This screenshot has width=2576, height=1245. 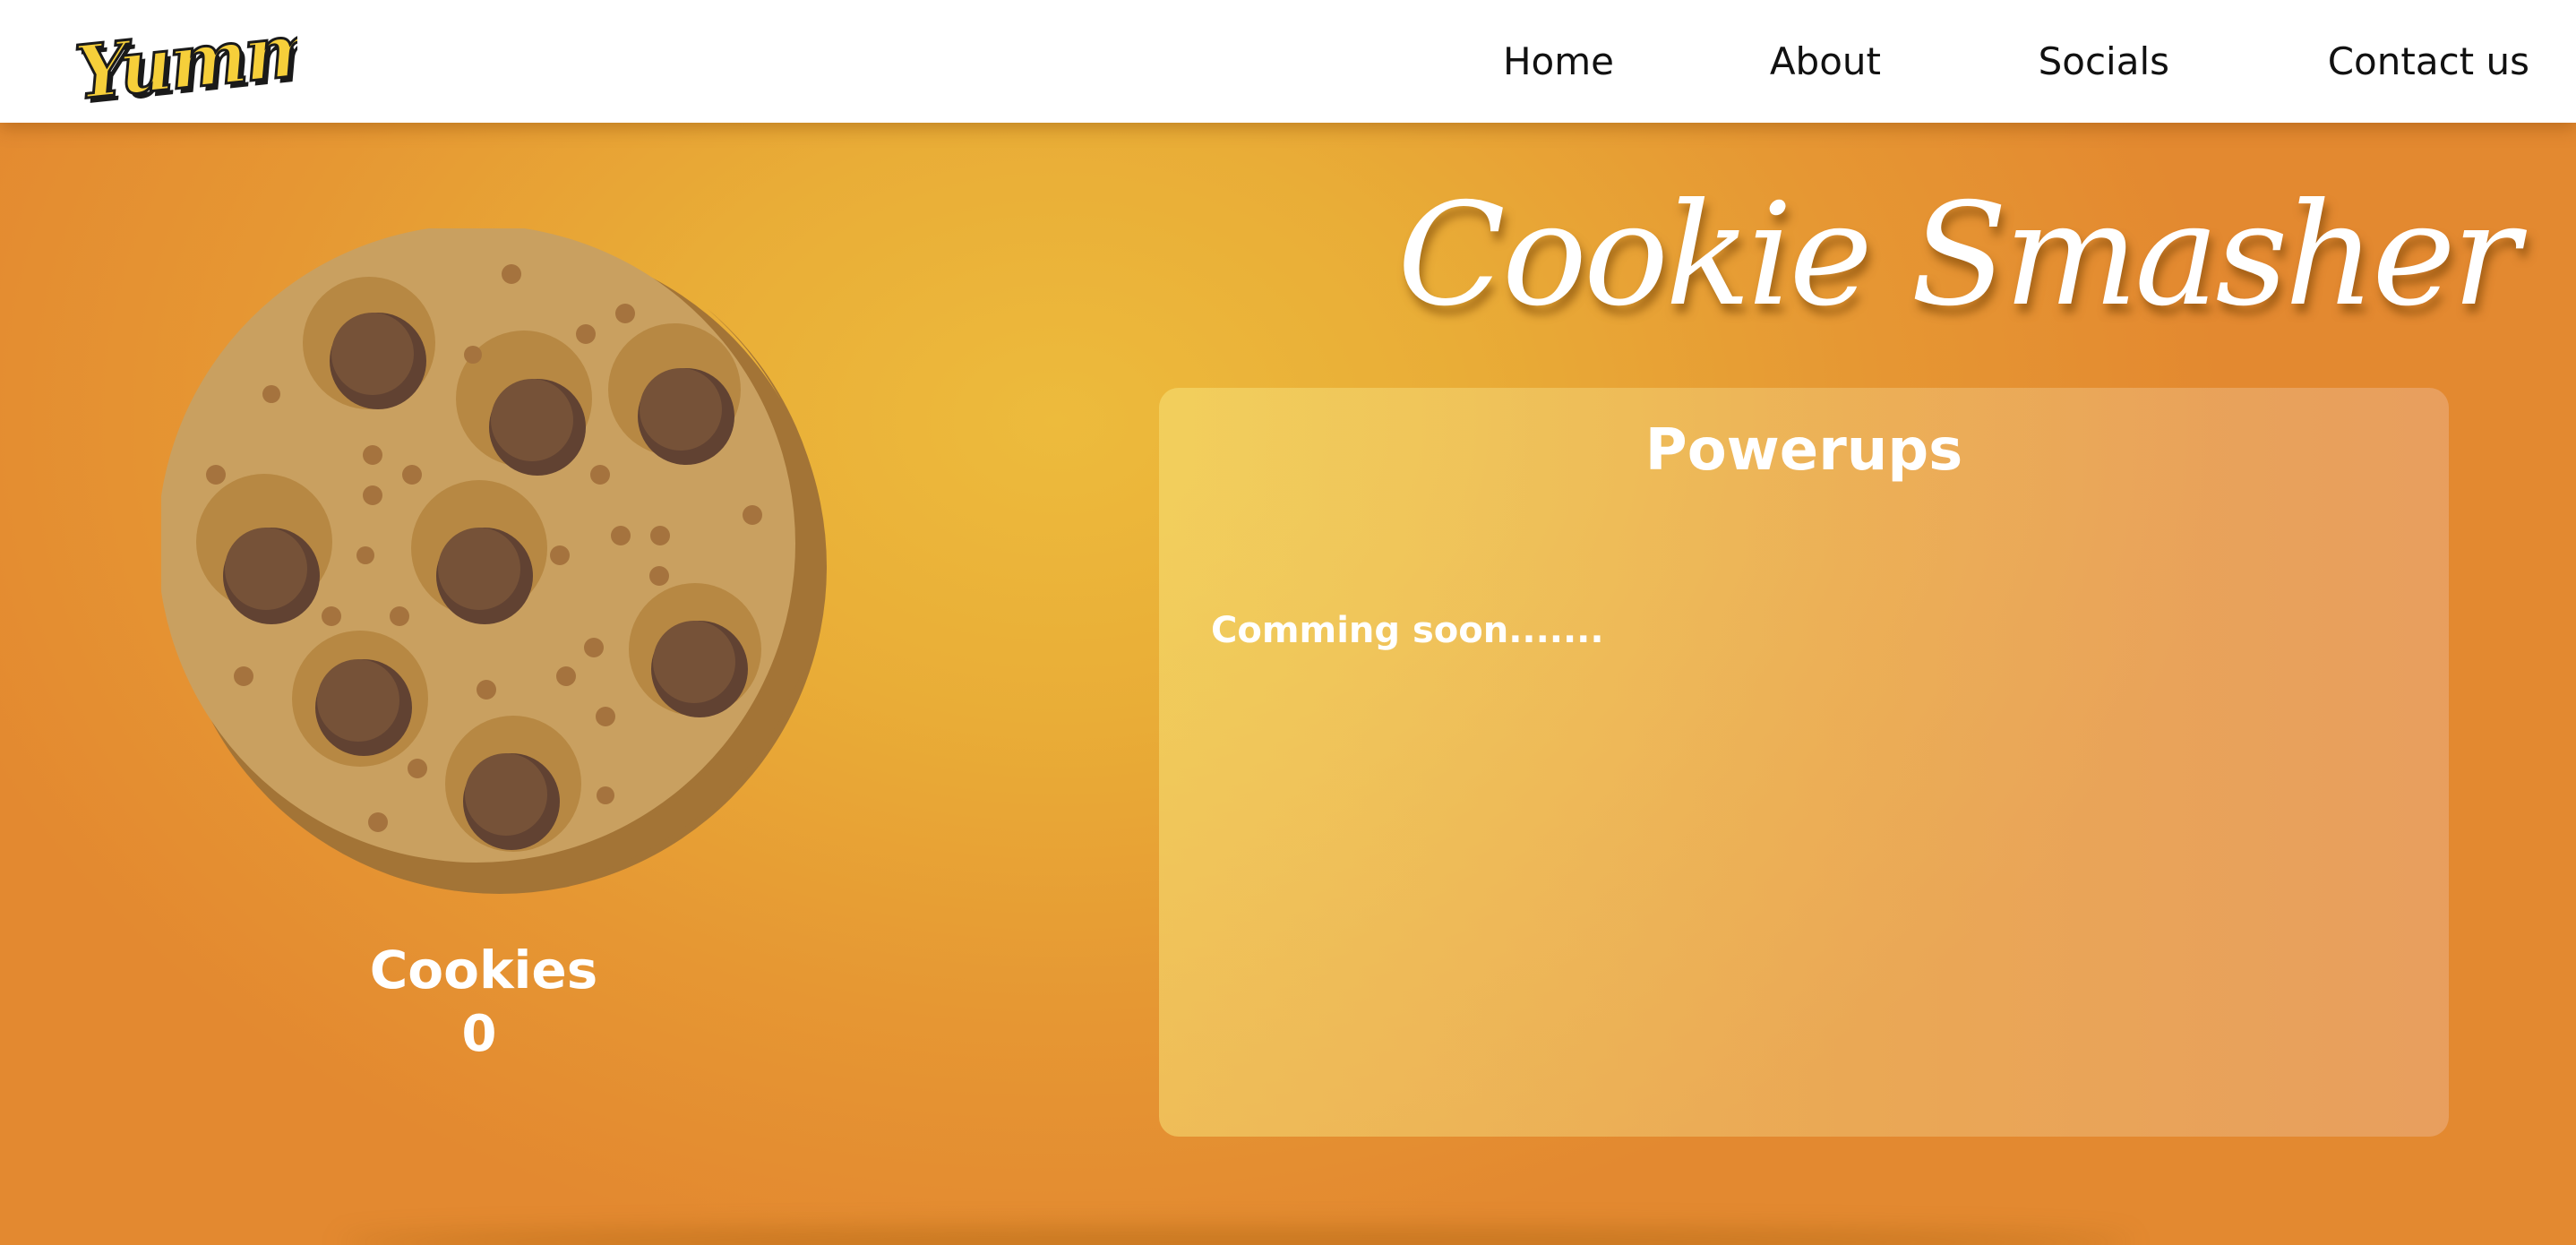 What do you see at coordinates (2104, 61) in the screenshot?
I see `nav-socials: Socials` at bounding box center [2104, 61].